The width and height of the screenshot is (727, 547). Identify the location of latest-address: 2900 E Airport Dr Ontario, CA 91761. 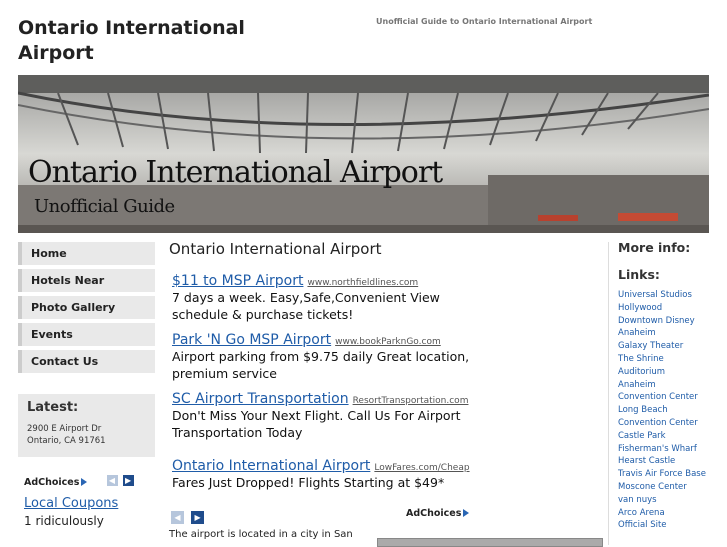
(66, 435).